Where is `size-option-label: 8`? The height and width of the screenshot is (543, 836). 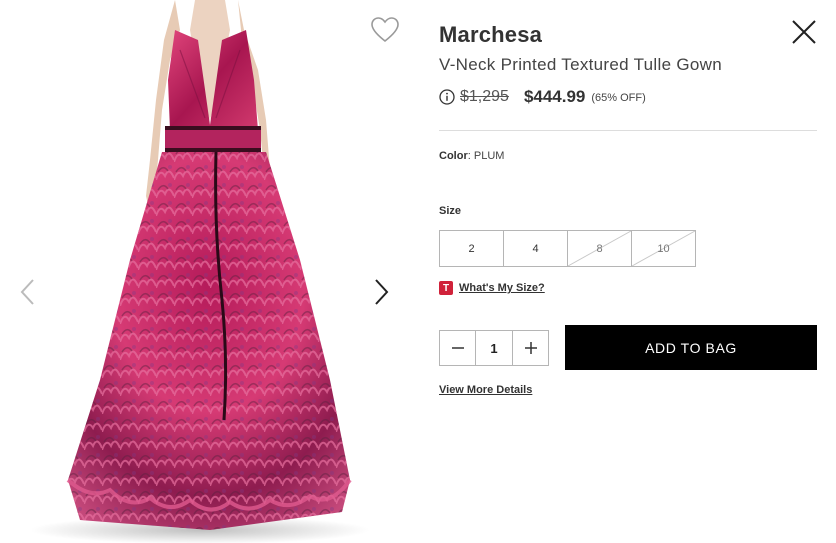
size-option-label: 8 is located at coordinates (599, 248).